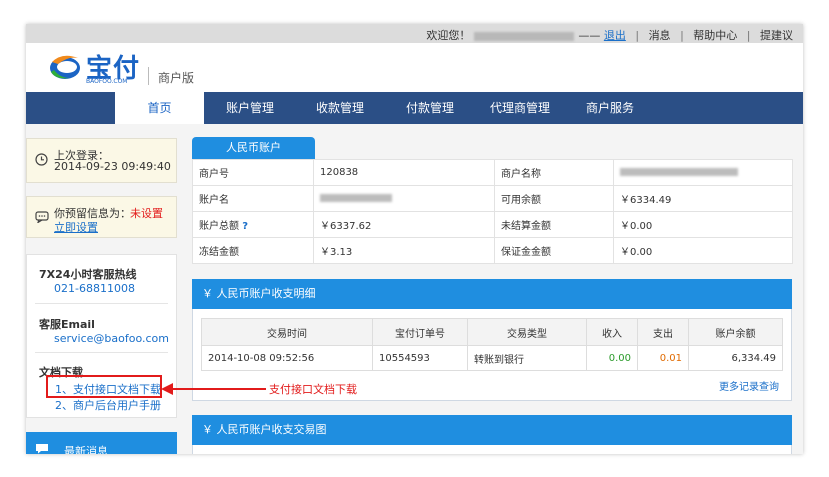 This screenshot has width=829, height=477. Describe the element at coordinates (612, 332) in the screenshot. I see `col-income: 收入` at that location.